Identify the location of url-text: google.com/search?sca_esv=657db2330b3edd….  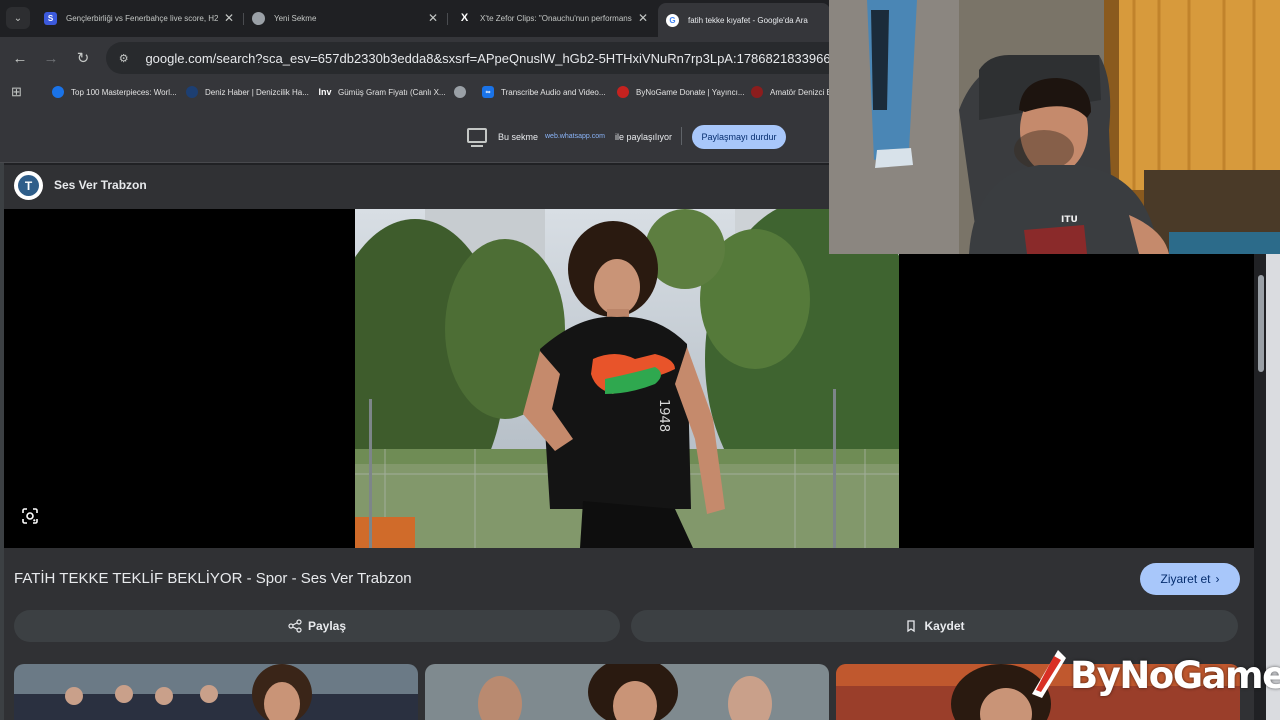
(505, 58).